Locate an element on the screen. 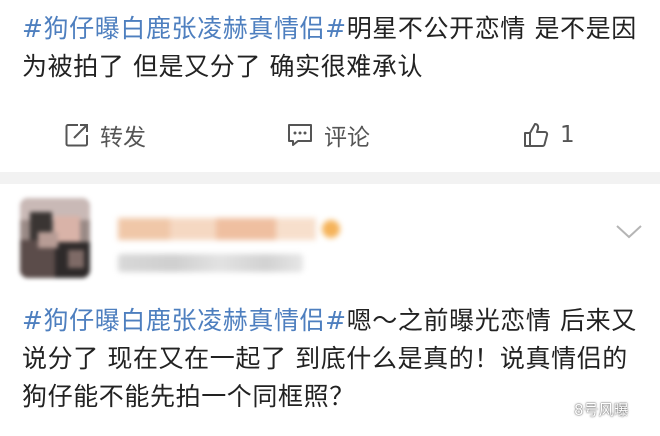 Image resolution: width=660 pixels, height=436 pixels. avatar is located at coordinates (55, 238).